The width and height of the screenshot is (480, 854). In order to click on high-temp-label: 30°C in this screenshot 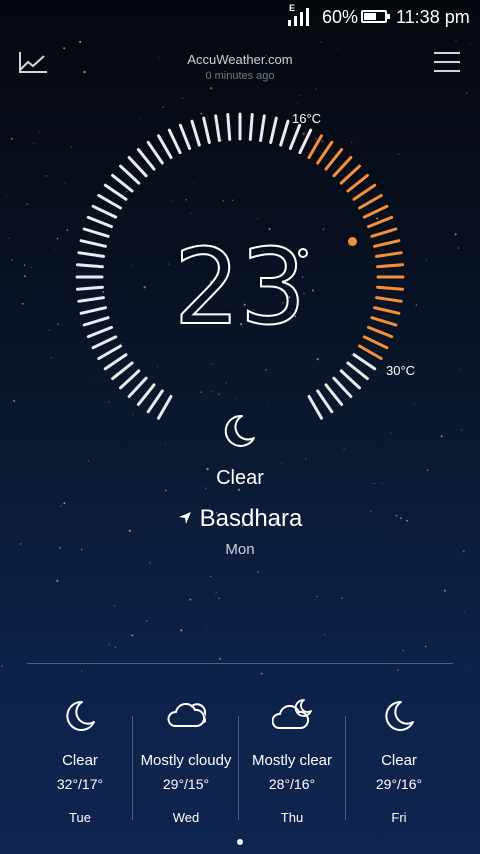, I will do `click(401, 370)`.